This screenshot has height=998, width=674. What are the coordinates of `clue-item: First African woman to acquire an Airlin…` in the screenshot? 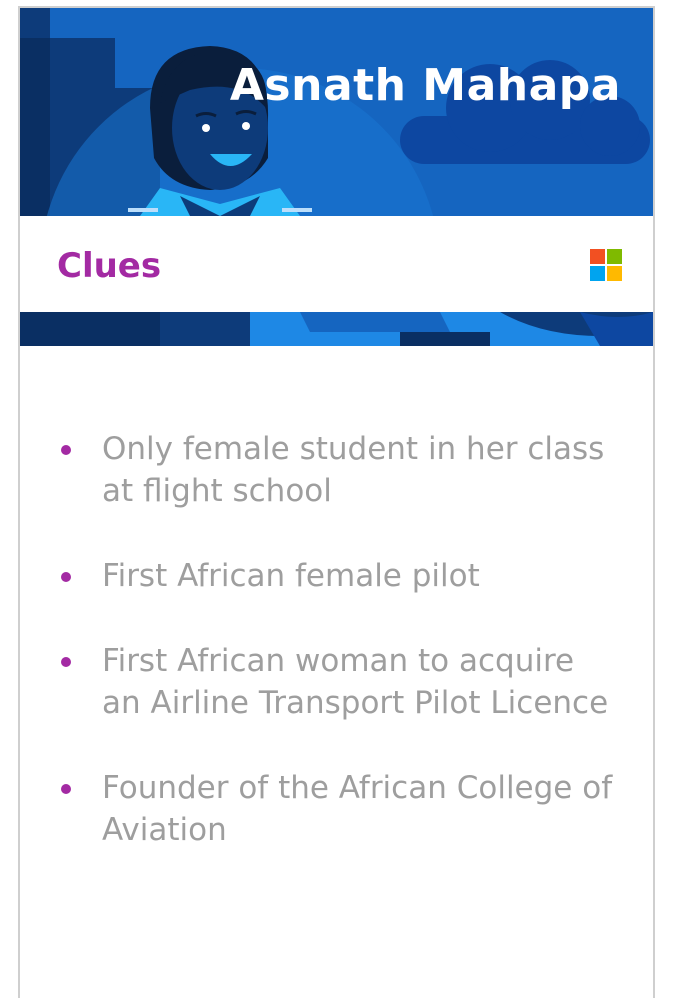 It's located at (336, 682).